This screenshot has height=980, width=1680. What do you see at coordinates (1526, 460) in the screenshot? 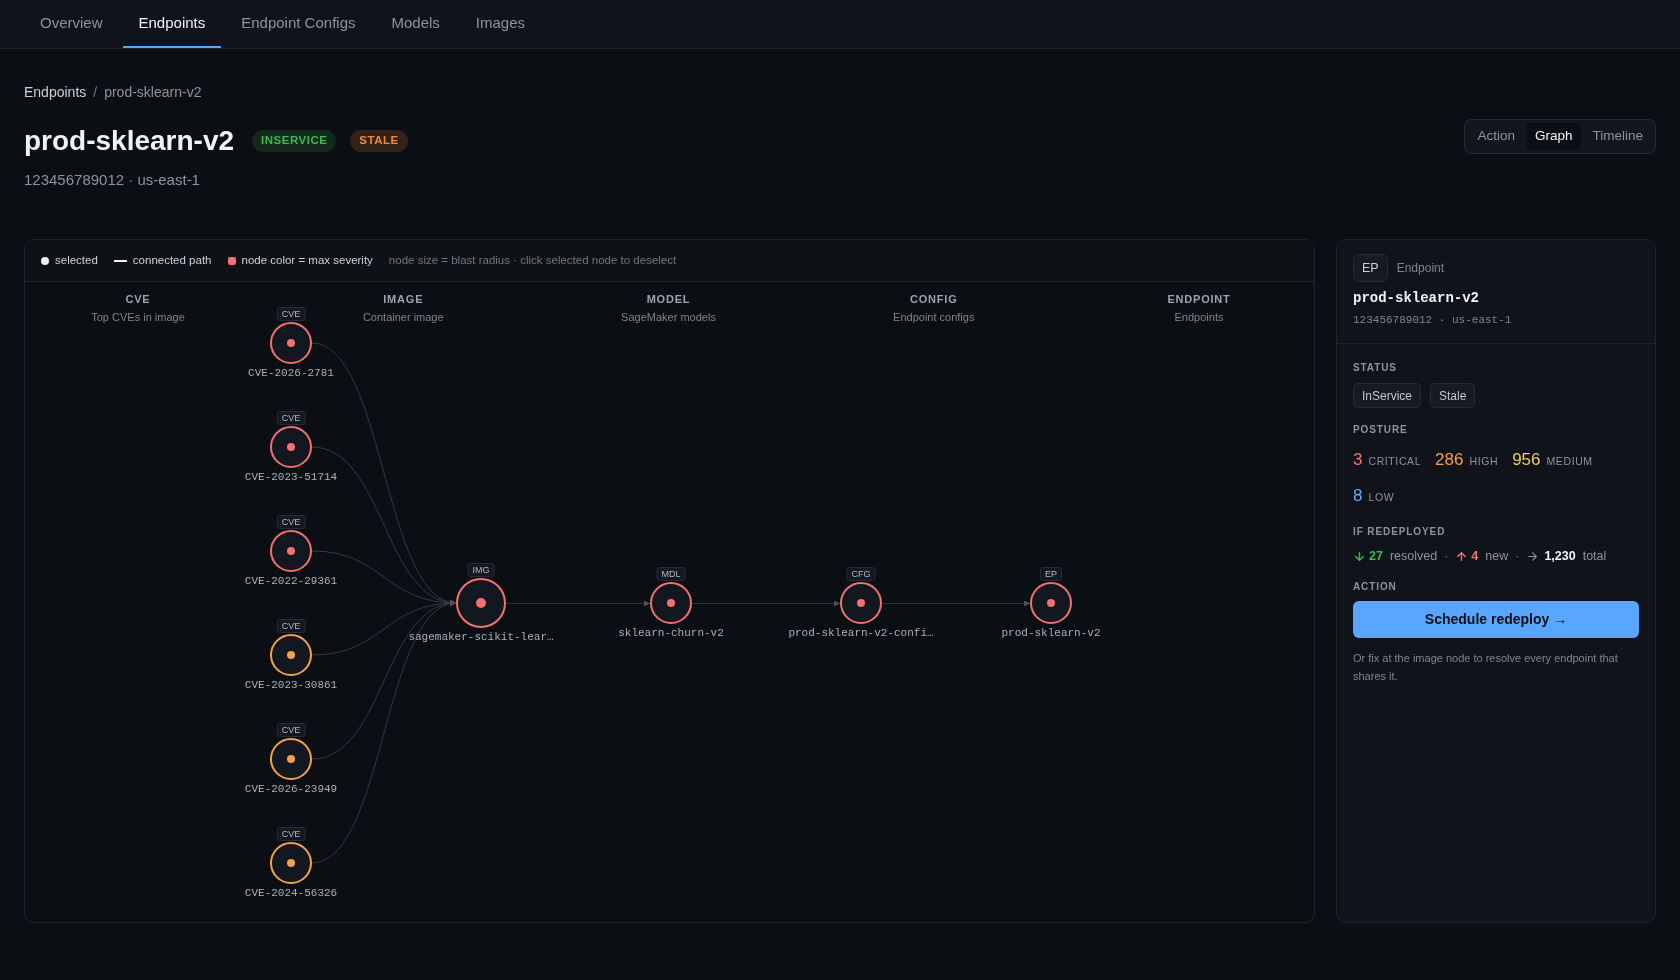
I see `severity-count: 956` at bounding box center [1526, 460].